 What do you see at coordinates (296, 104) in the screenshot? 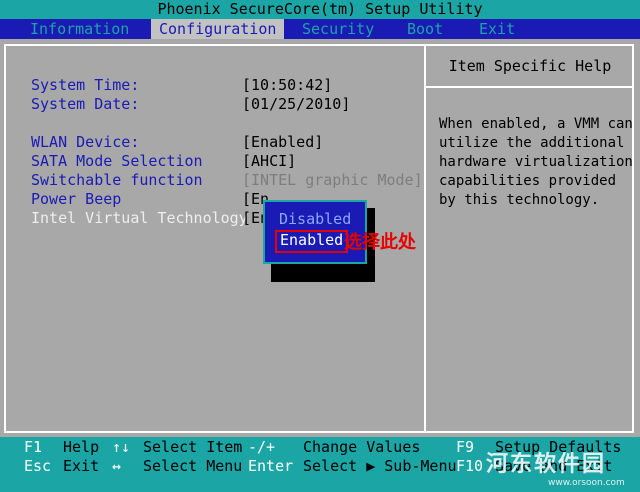
I see `system-date-value: [01/25/2010]` at bounding box center [296, 104].